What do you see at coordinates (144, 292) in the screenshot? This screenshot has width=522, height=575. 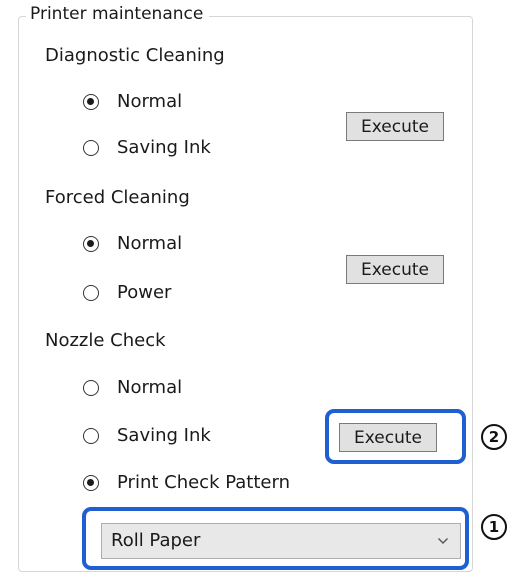 I see `forced-power-label: Power` at bounding box center [144, 292].